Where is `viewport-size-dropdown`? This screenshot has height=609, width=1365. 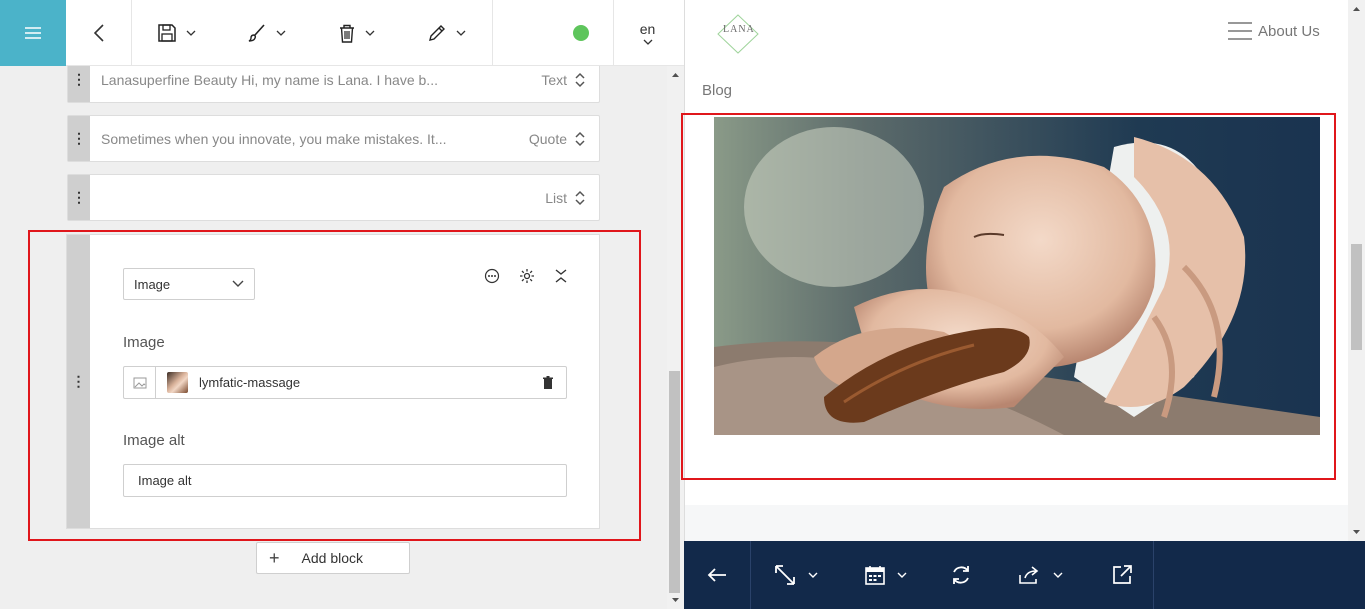
viewport-size-dropdown is located at coordinates (796, 575).